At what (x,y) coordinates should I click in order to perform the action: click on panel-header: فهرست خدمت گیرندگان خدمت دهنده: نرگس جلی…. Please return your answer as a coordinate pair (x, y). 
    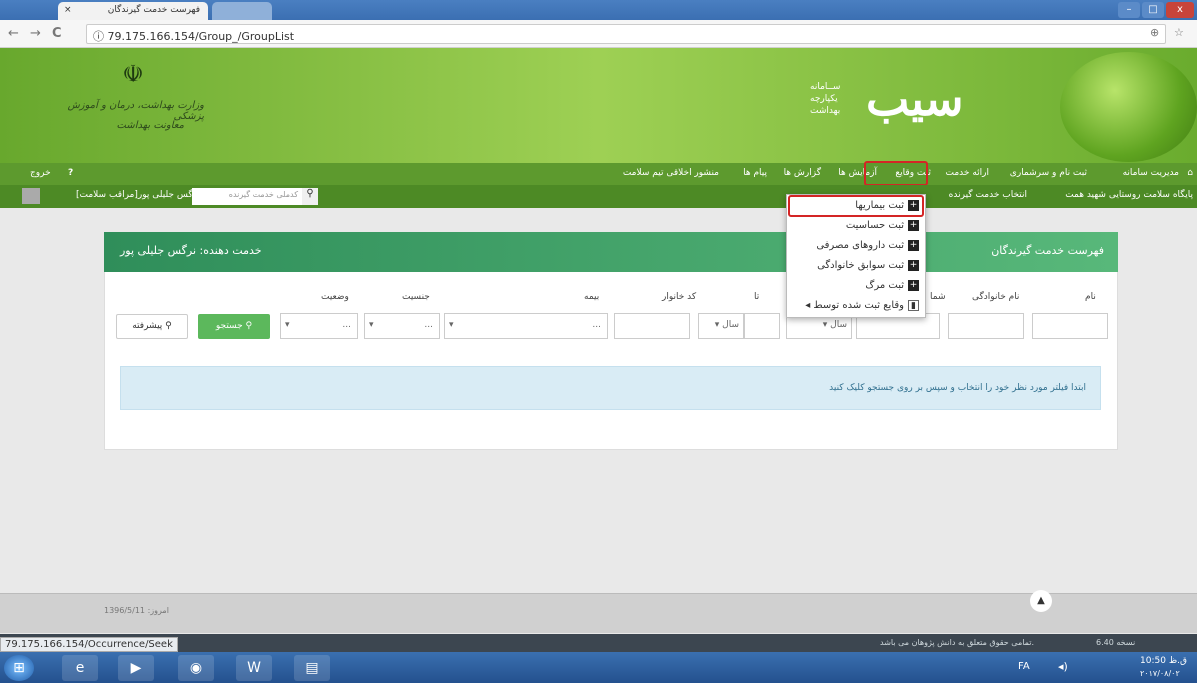
    Looking at the image, I should click on (611, 252).